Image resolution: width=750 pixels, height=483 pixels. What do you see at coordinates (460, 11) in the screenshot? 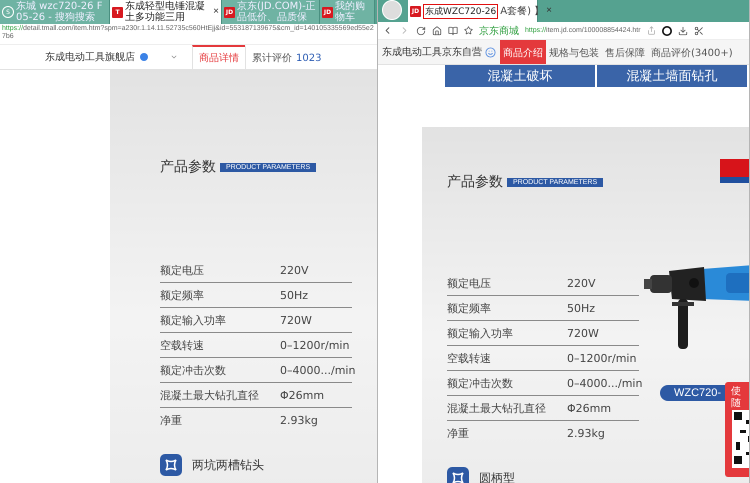
I see `tab-title: 东成WZC720-26` at bounding box center [460, 11].